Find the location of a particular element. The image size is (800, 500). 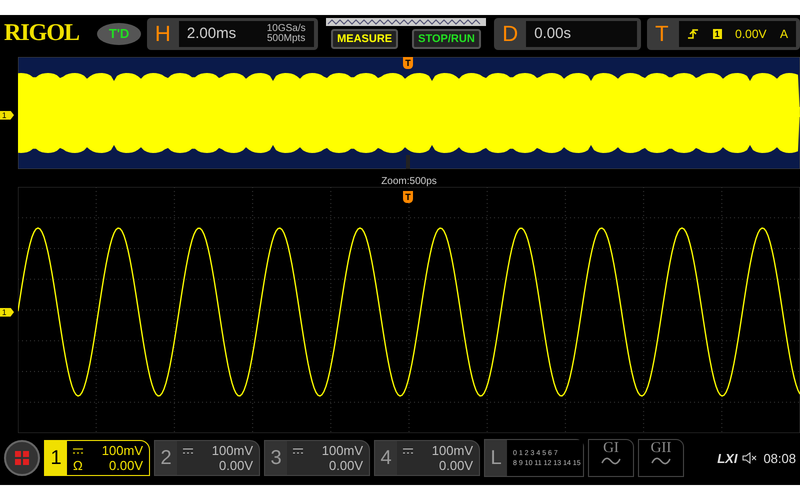

horizontal-label: H is located at coordinates (163, 33).